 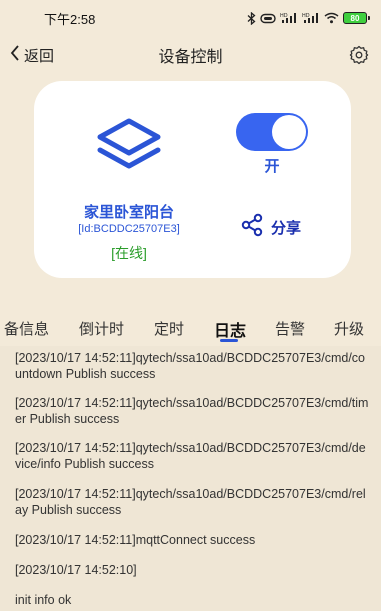 What do you see at coordinates (169, 328) in the screenshot?
I see `tab-timer: 定时` at bounding box center [169, 328].